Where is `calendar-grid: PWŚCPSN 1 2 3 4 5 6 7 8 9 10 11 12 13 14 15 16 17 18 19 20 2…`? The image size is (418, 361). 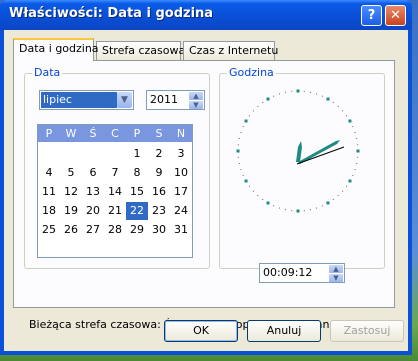
calendar-grid: PWŚCPSN 1 2 3 4 5 6 7 8 9 10 11 12 13 14 15 16 17 18 19 20 2… is located at coordinates (115, 191).